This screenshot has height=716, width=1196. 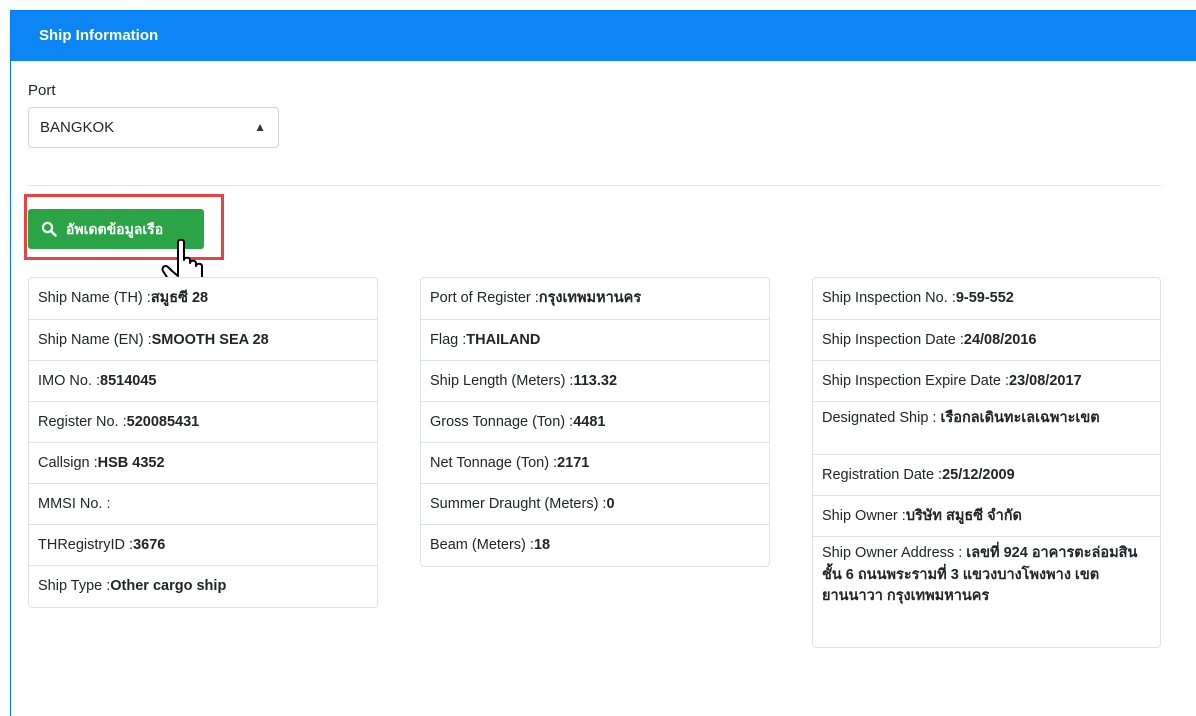 What do you see at coordinates (203, 463) in the screenshot?
I see `list-item: Callsign : HSB 4352` at bounding box center [203, 463].